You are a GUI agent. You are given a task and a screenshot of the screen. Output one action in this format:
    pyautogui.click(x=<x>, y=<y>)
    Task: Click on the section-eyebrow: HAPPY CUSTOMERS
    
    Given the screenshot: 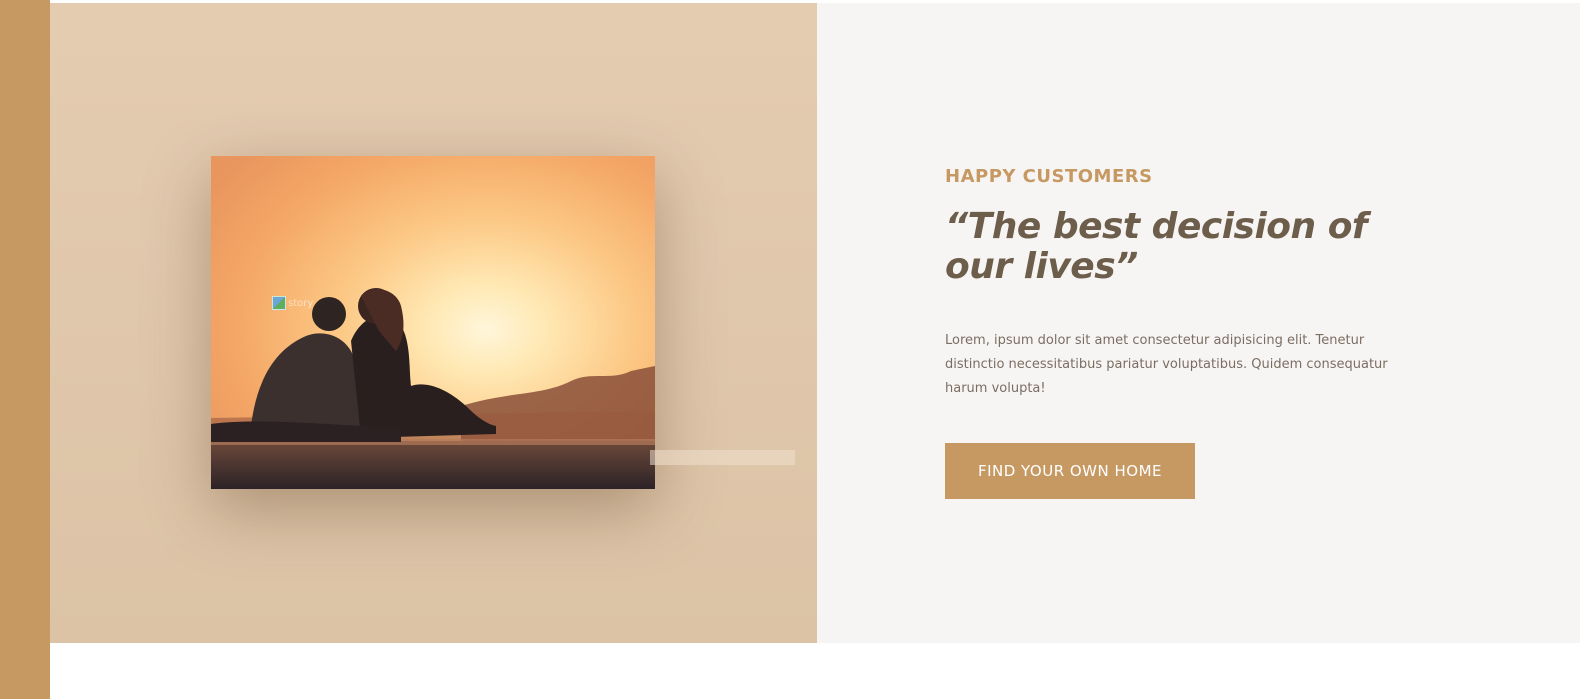 What is the action you would take?
    pyautogui.click(x=1049, y=176)
    